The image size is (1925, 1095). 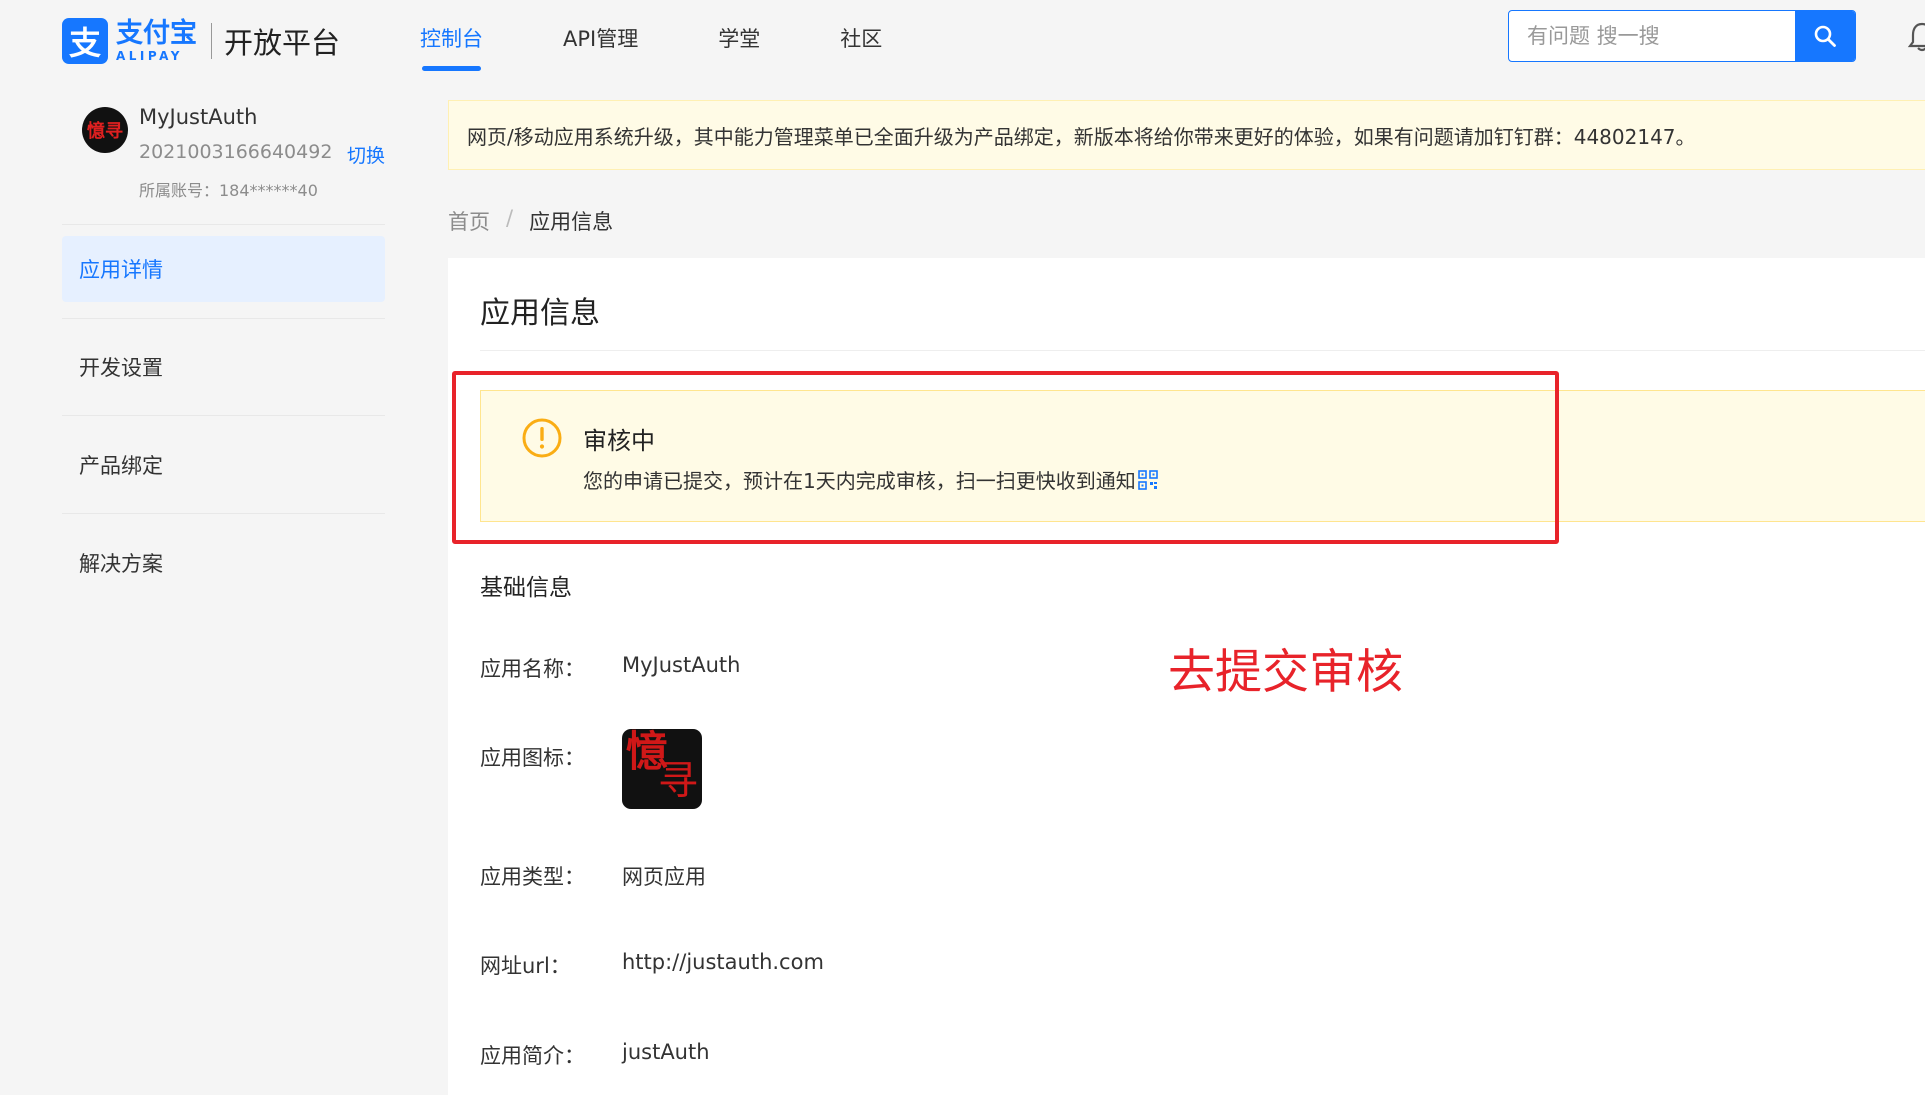 I want to click on review-status-desc: 您的申请已提交，预计在1天内完成审核，扫一扫更快收到通知, so click(x=859, y=481).